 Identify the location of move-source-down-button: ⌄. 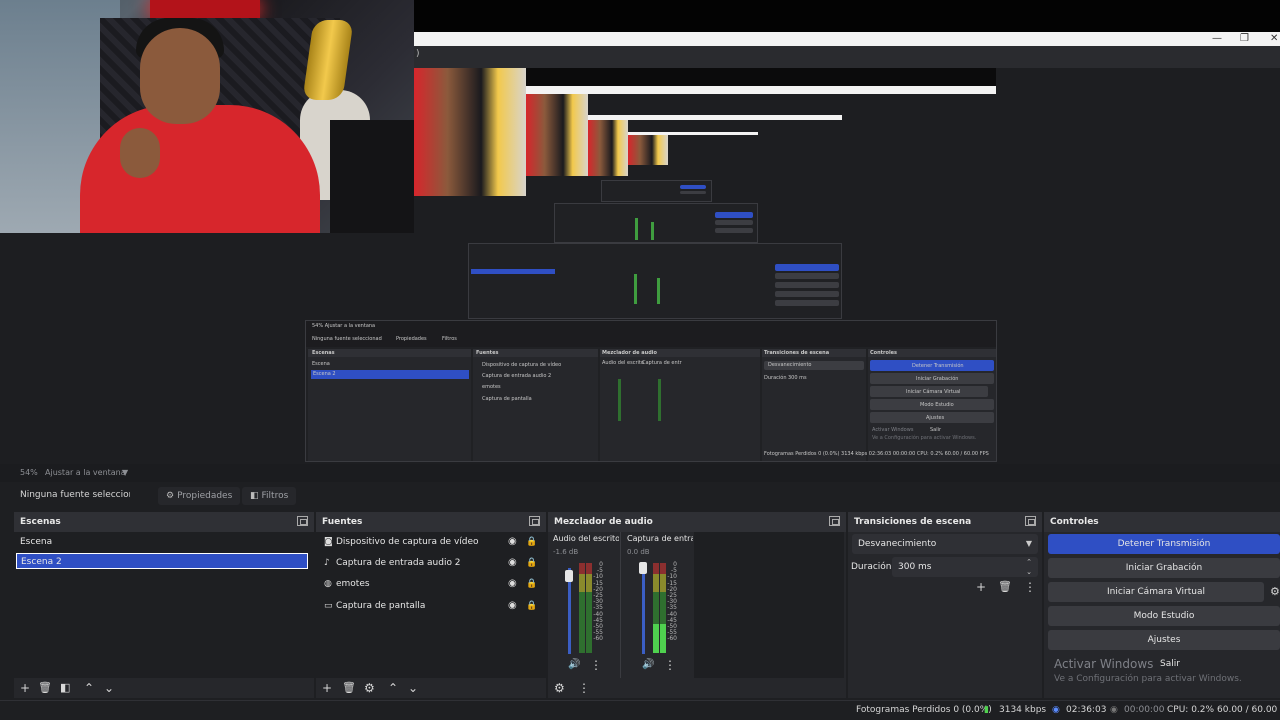
(413, 688).